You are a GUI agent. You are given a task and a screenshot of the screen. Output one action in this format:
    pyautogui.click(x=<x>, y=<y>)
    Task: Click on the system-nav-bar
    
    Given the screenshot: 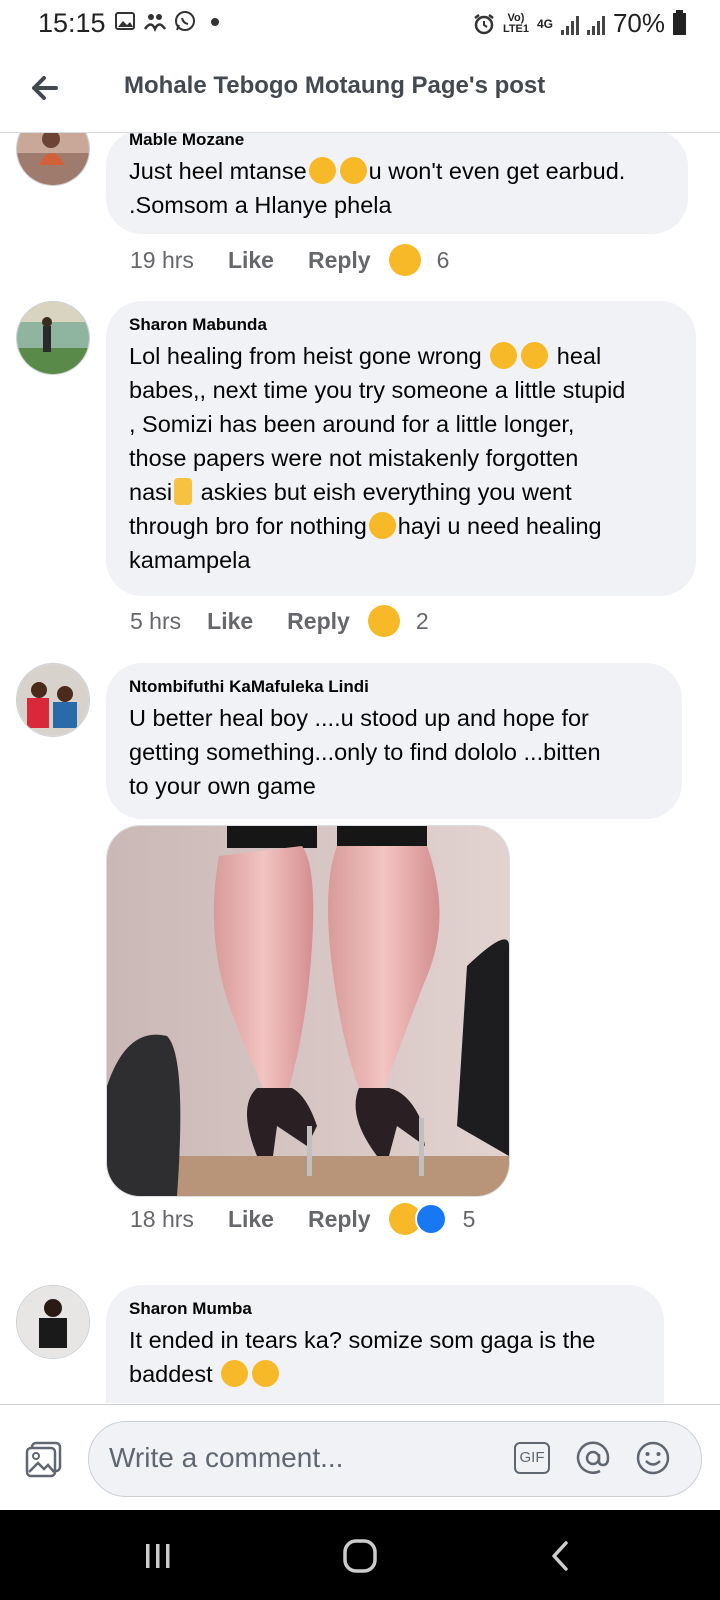 What is the action you would take?
    pyautogui.click(x=360, y=1555)
    